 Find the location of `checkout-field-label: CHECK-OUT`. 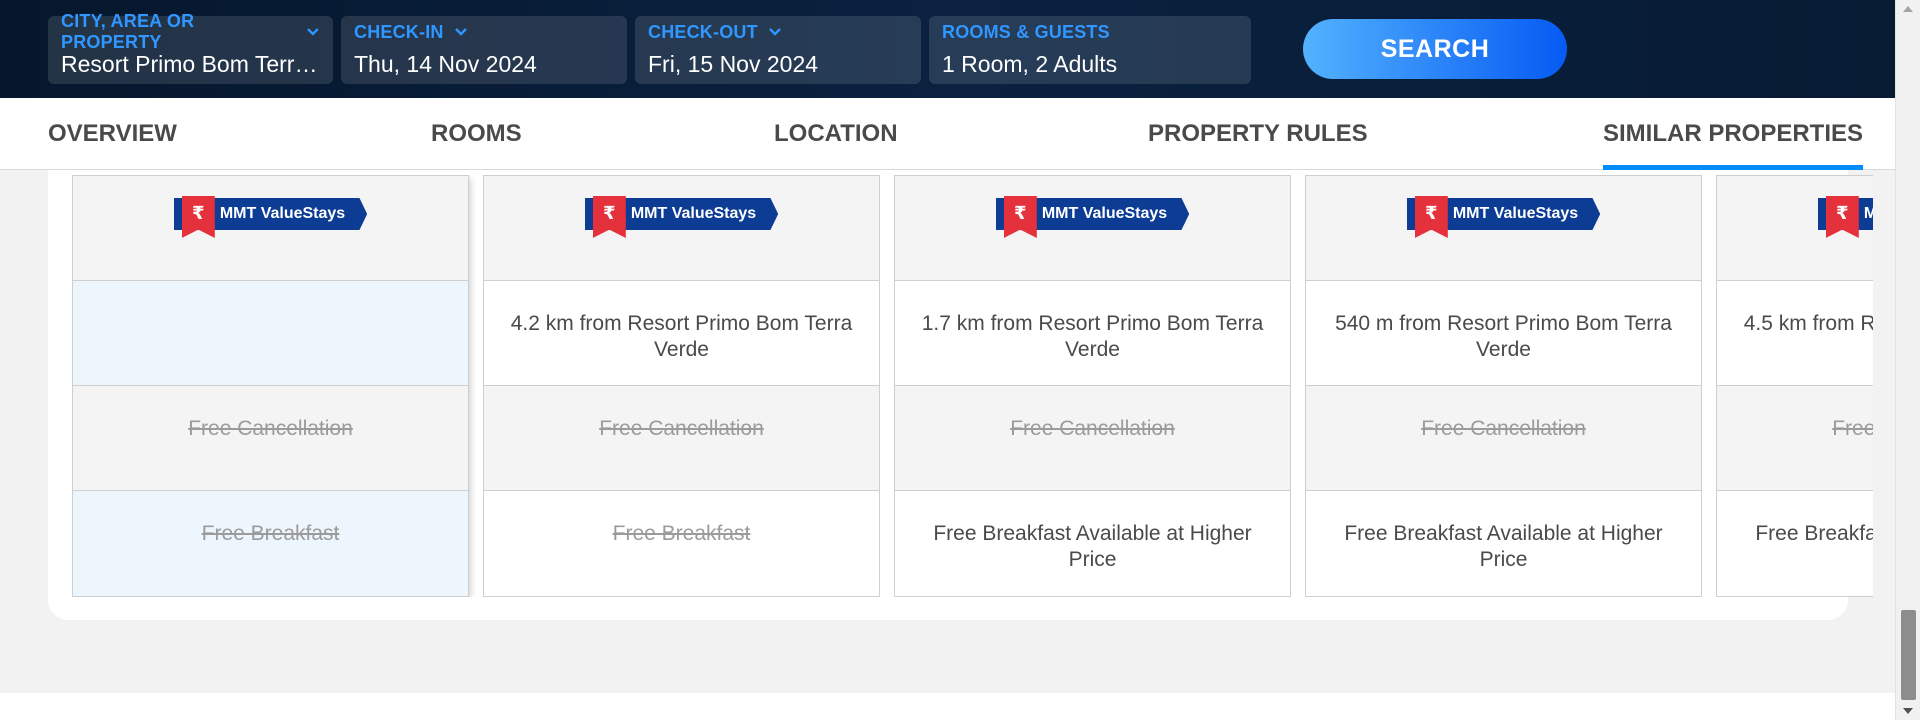

checkout-field-label: CHECK-OUT is located at coordinates (703, 31).